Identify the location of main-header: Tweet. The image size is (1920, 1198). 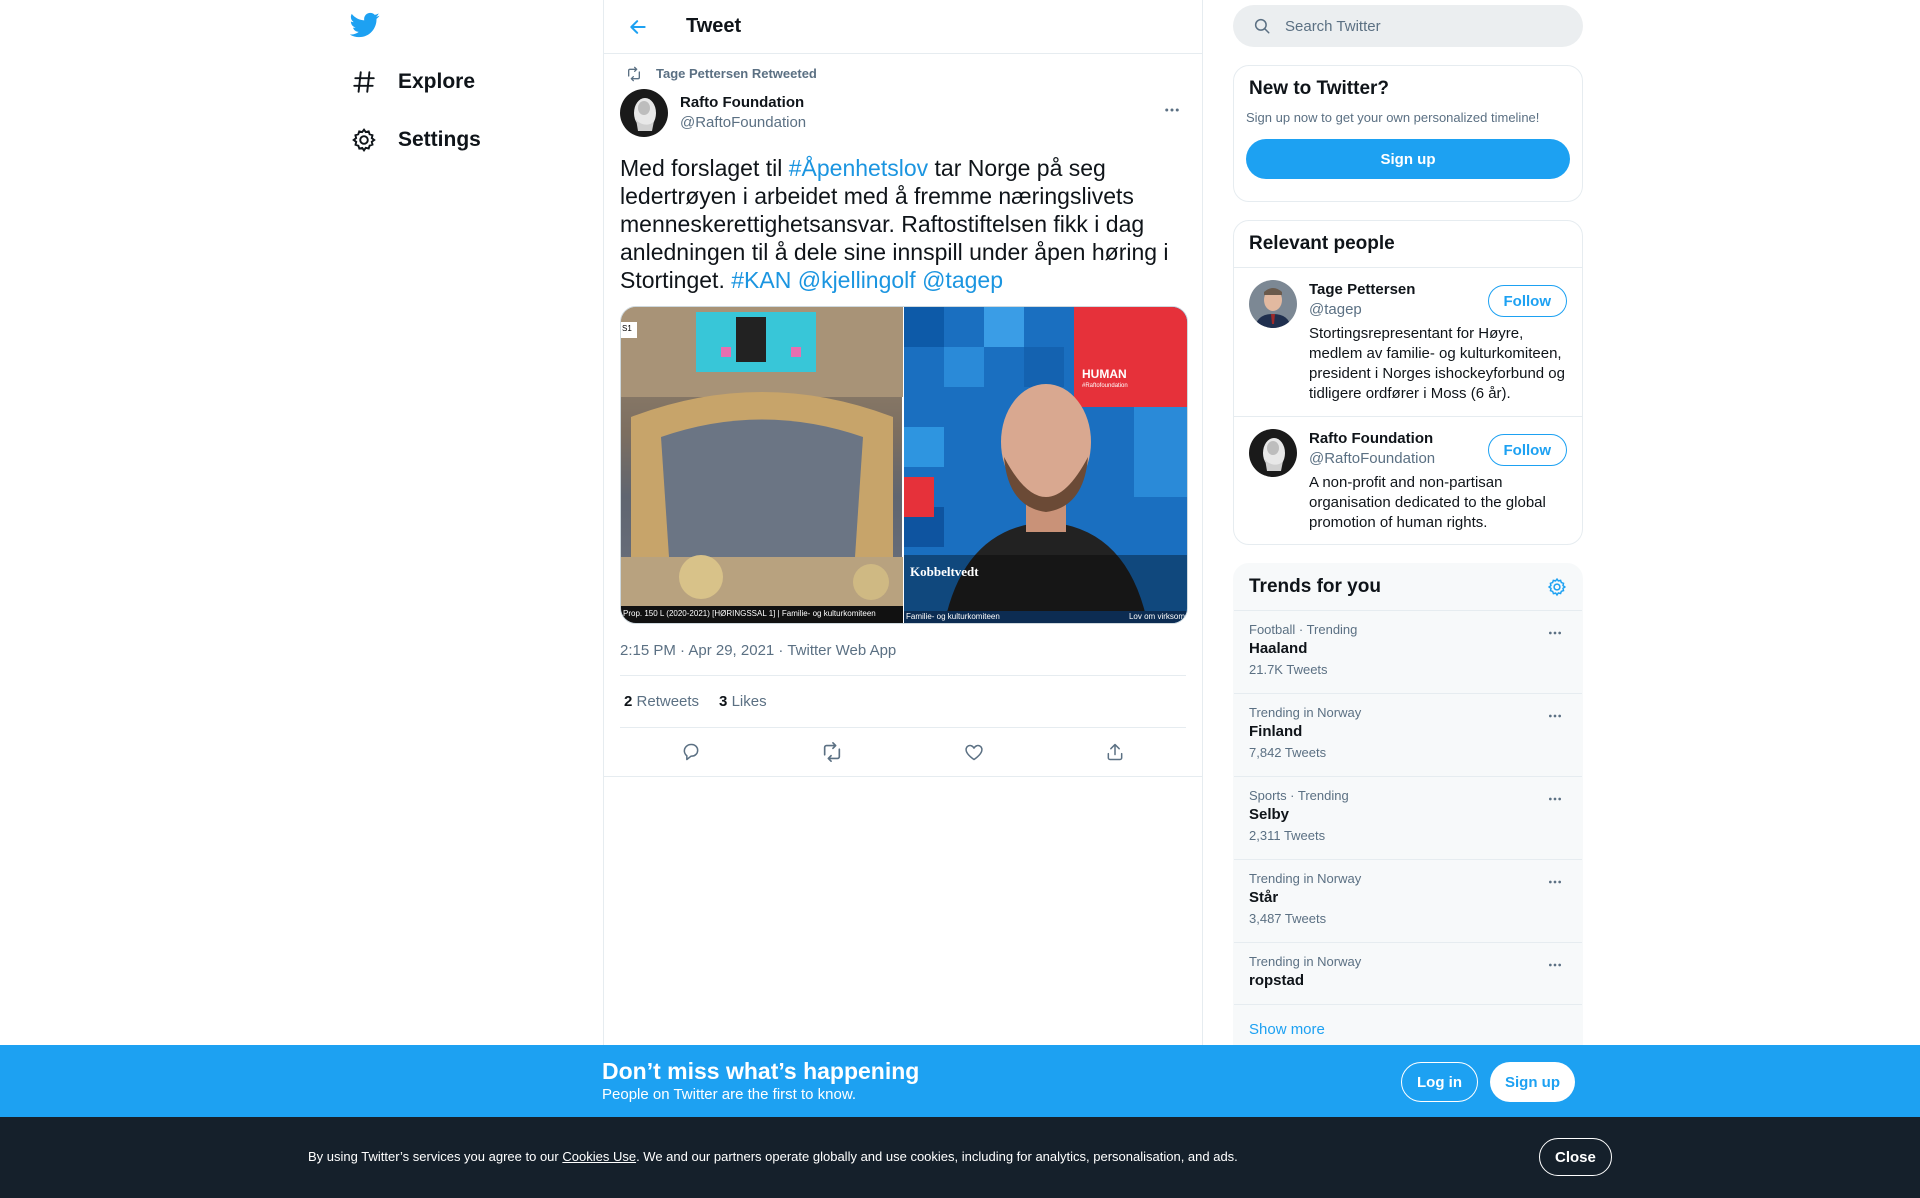
(903, 27).